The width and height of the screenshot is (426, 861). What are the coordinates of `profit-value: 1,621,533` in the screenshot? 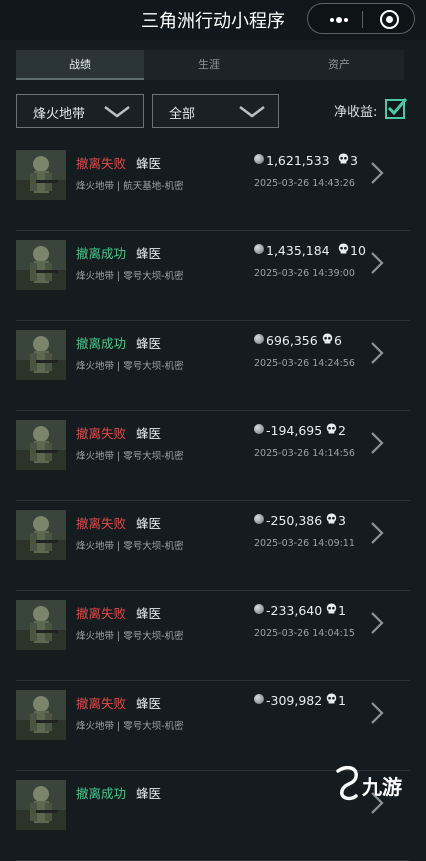 It's located at (298, 160).